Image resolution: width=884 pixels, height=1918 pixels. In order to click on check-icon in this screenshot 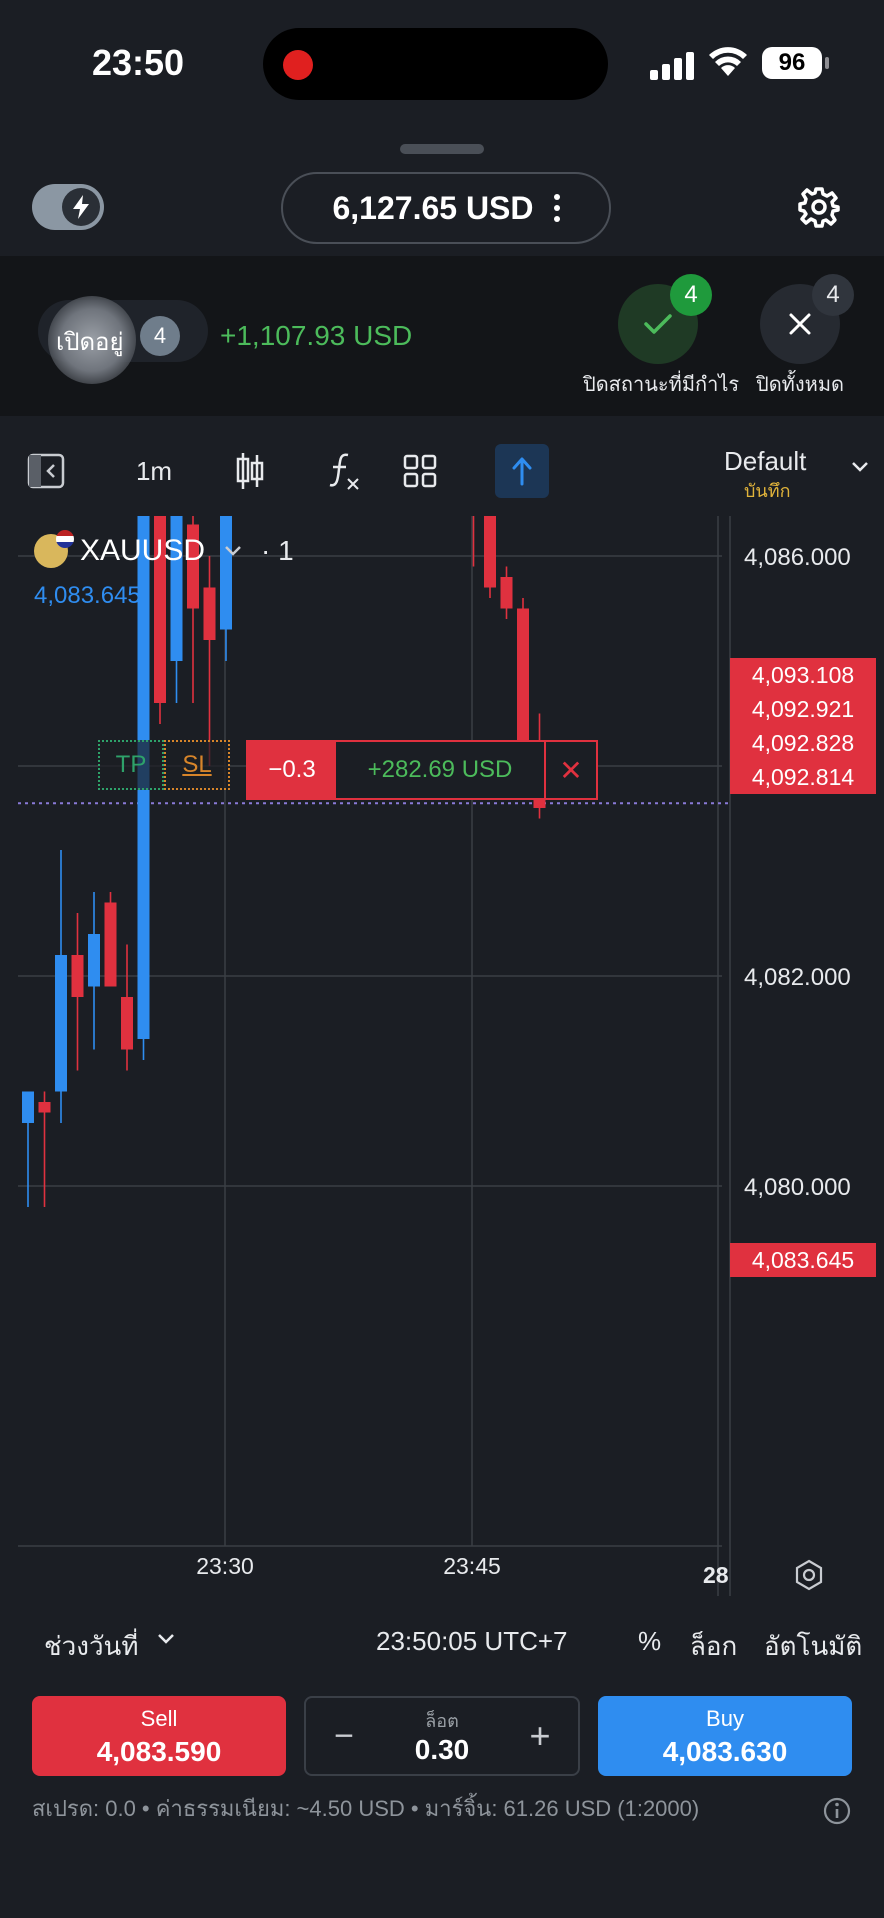, I will do `click(658, 324)`.